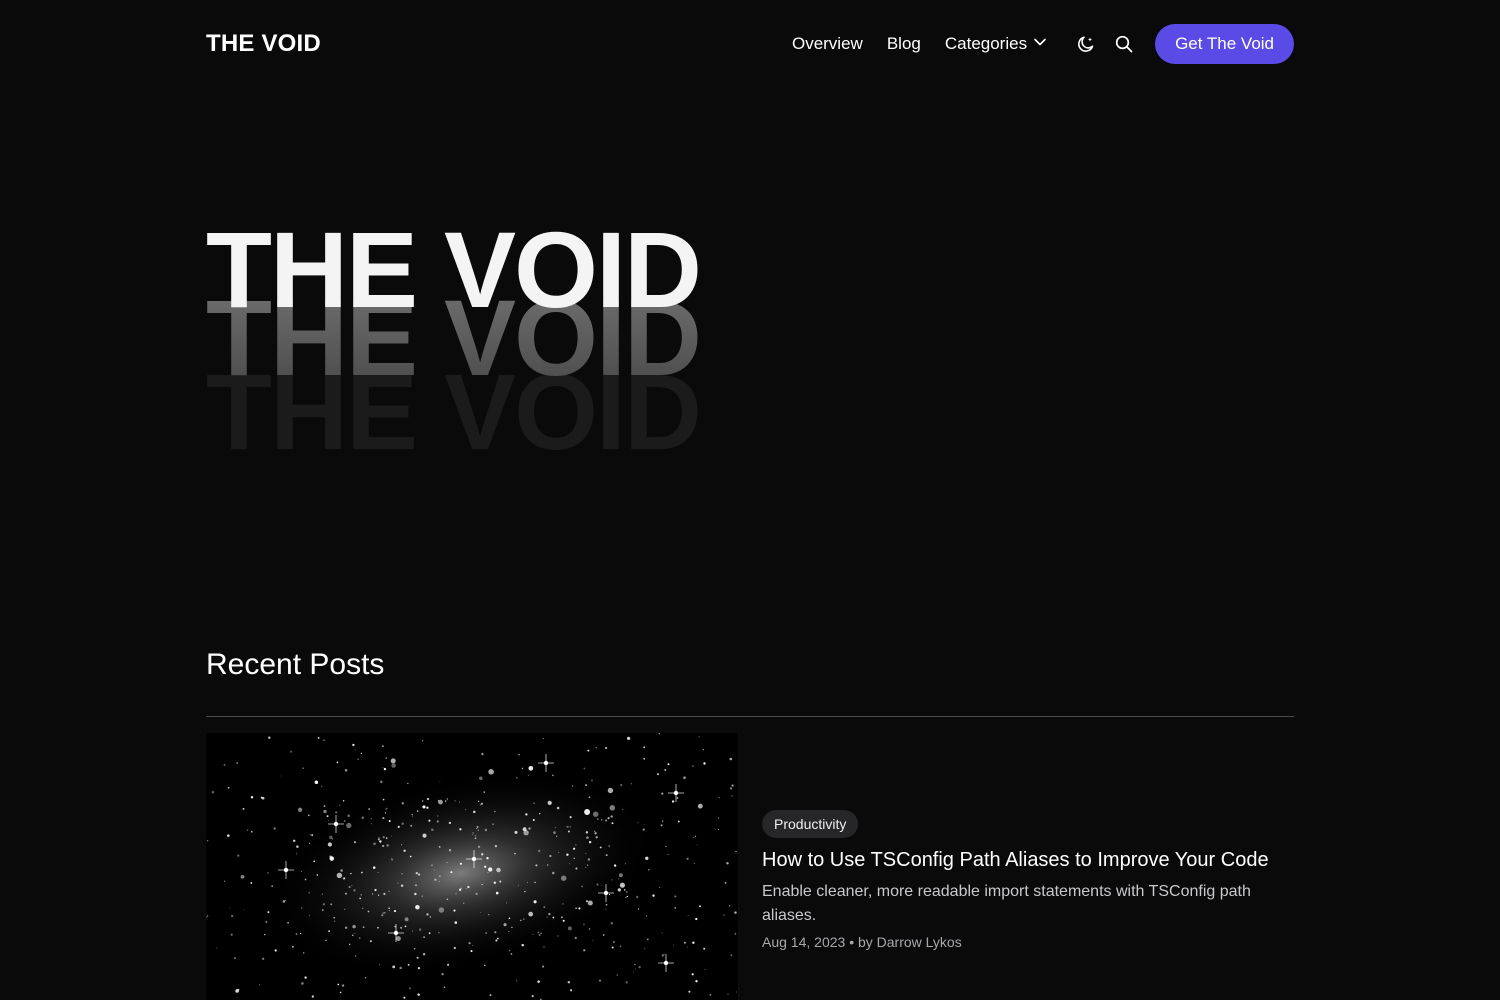  Describe the element at coordinates (827, 44) in the screenshot. I see `nav-link-overview: Overview` at that location.